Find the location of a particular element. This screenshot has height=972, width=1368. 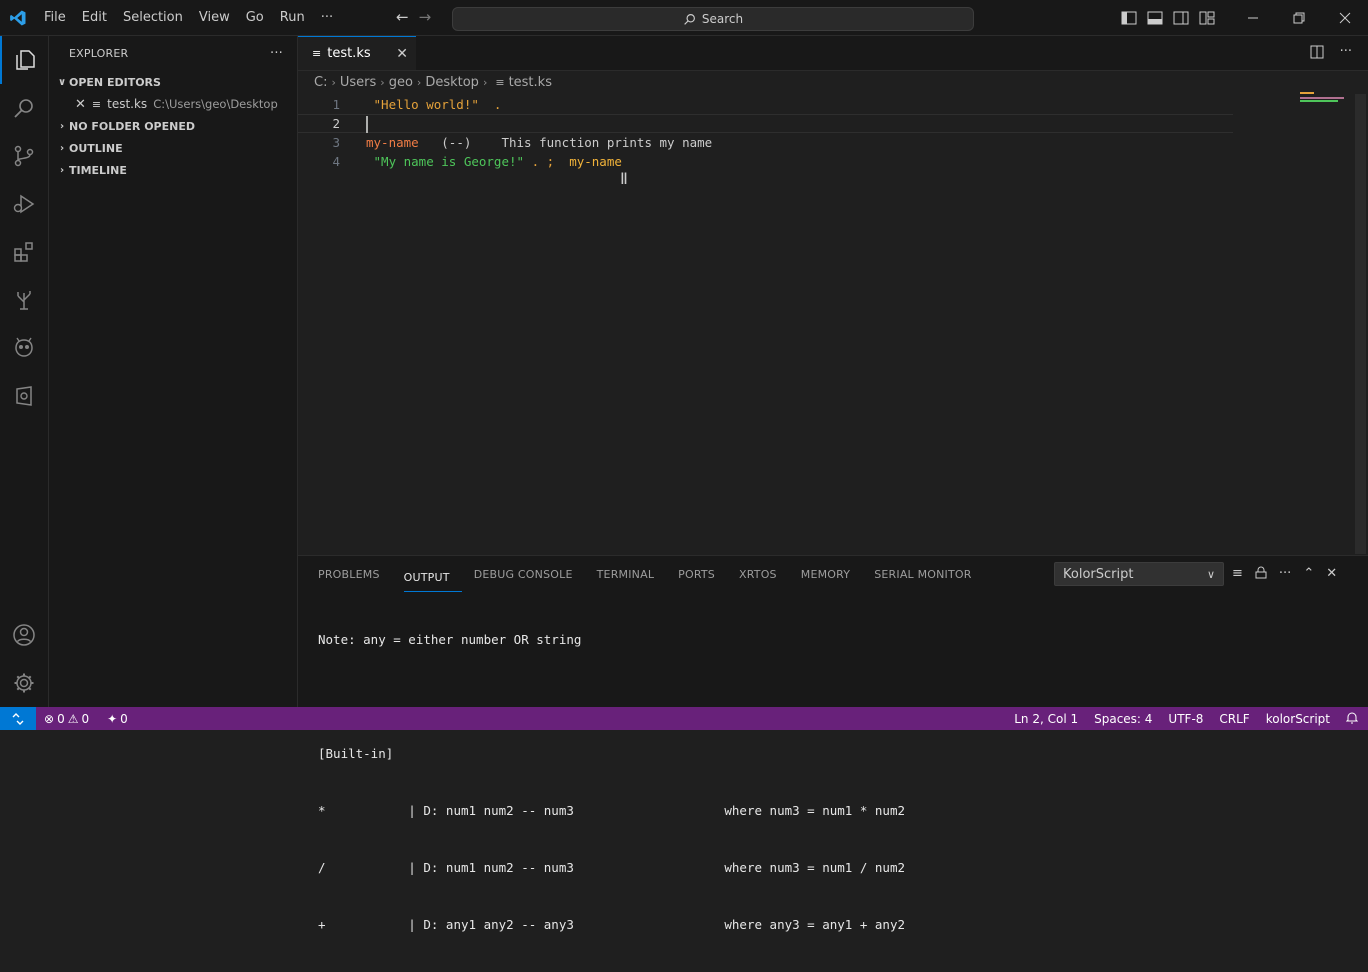

mouse-ibeam-cursor-icon: Ⅱ is located at coordinates (624, 178).